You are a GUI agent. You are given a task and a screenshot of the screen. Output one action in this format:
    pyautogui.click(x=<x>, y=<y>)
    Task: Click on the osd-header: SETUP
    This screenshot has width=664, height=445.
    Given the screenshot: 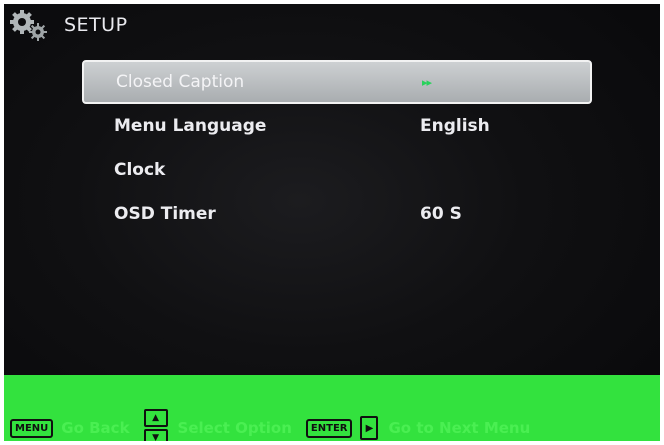 What is the action you would take?
    pyautogui.click(x=68, y=25)
    